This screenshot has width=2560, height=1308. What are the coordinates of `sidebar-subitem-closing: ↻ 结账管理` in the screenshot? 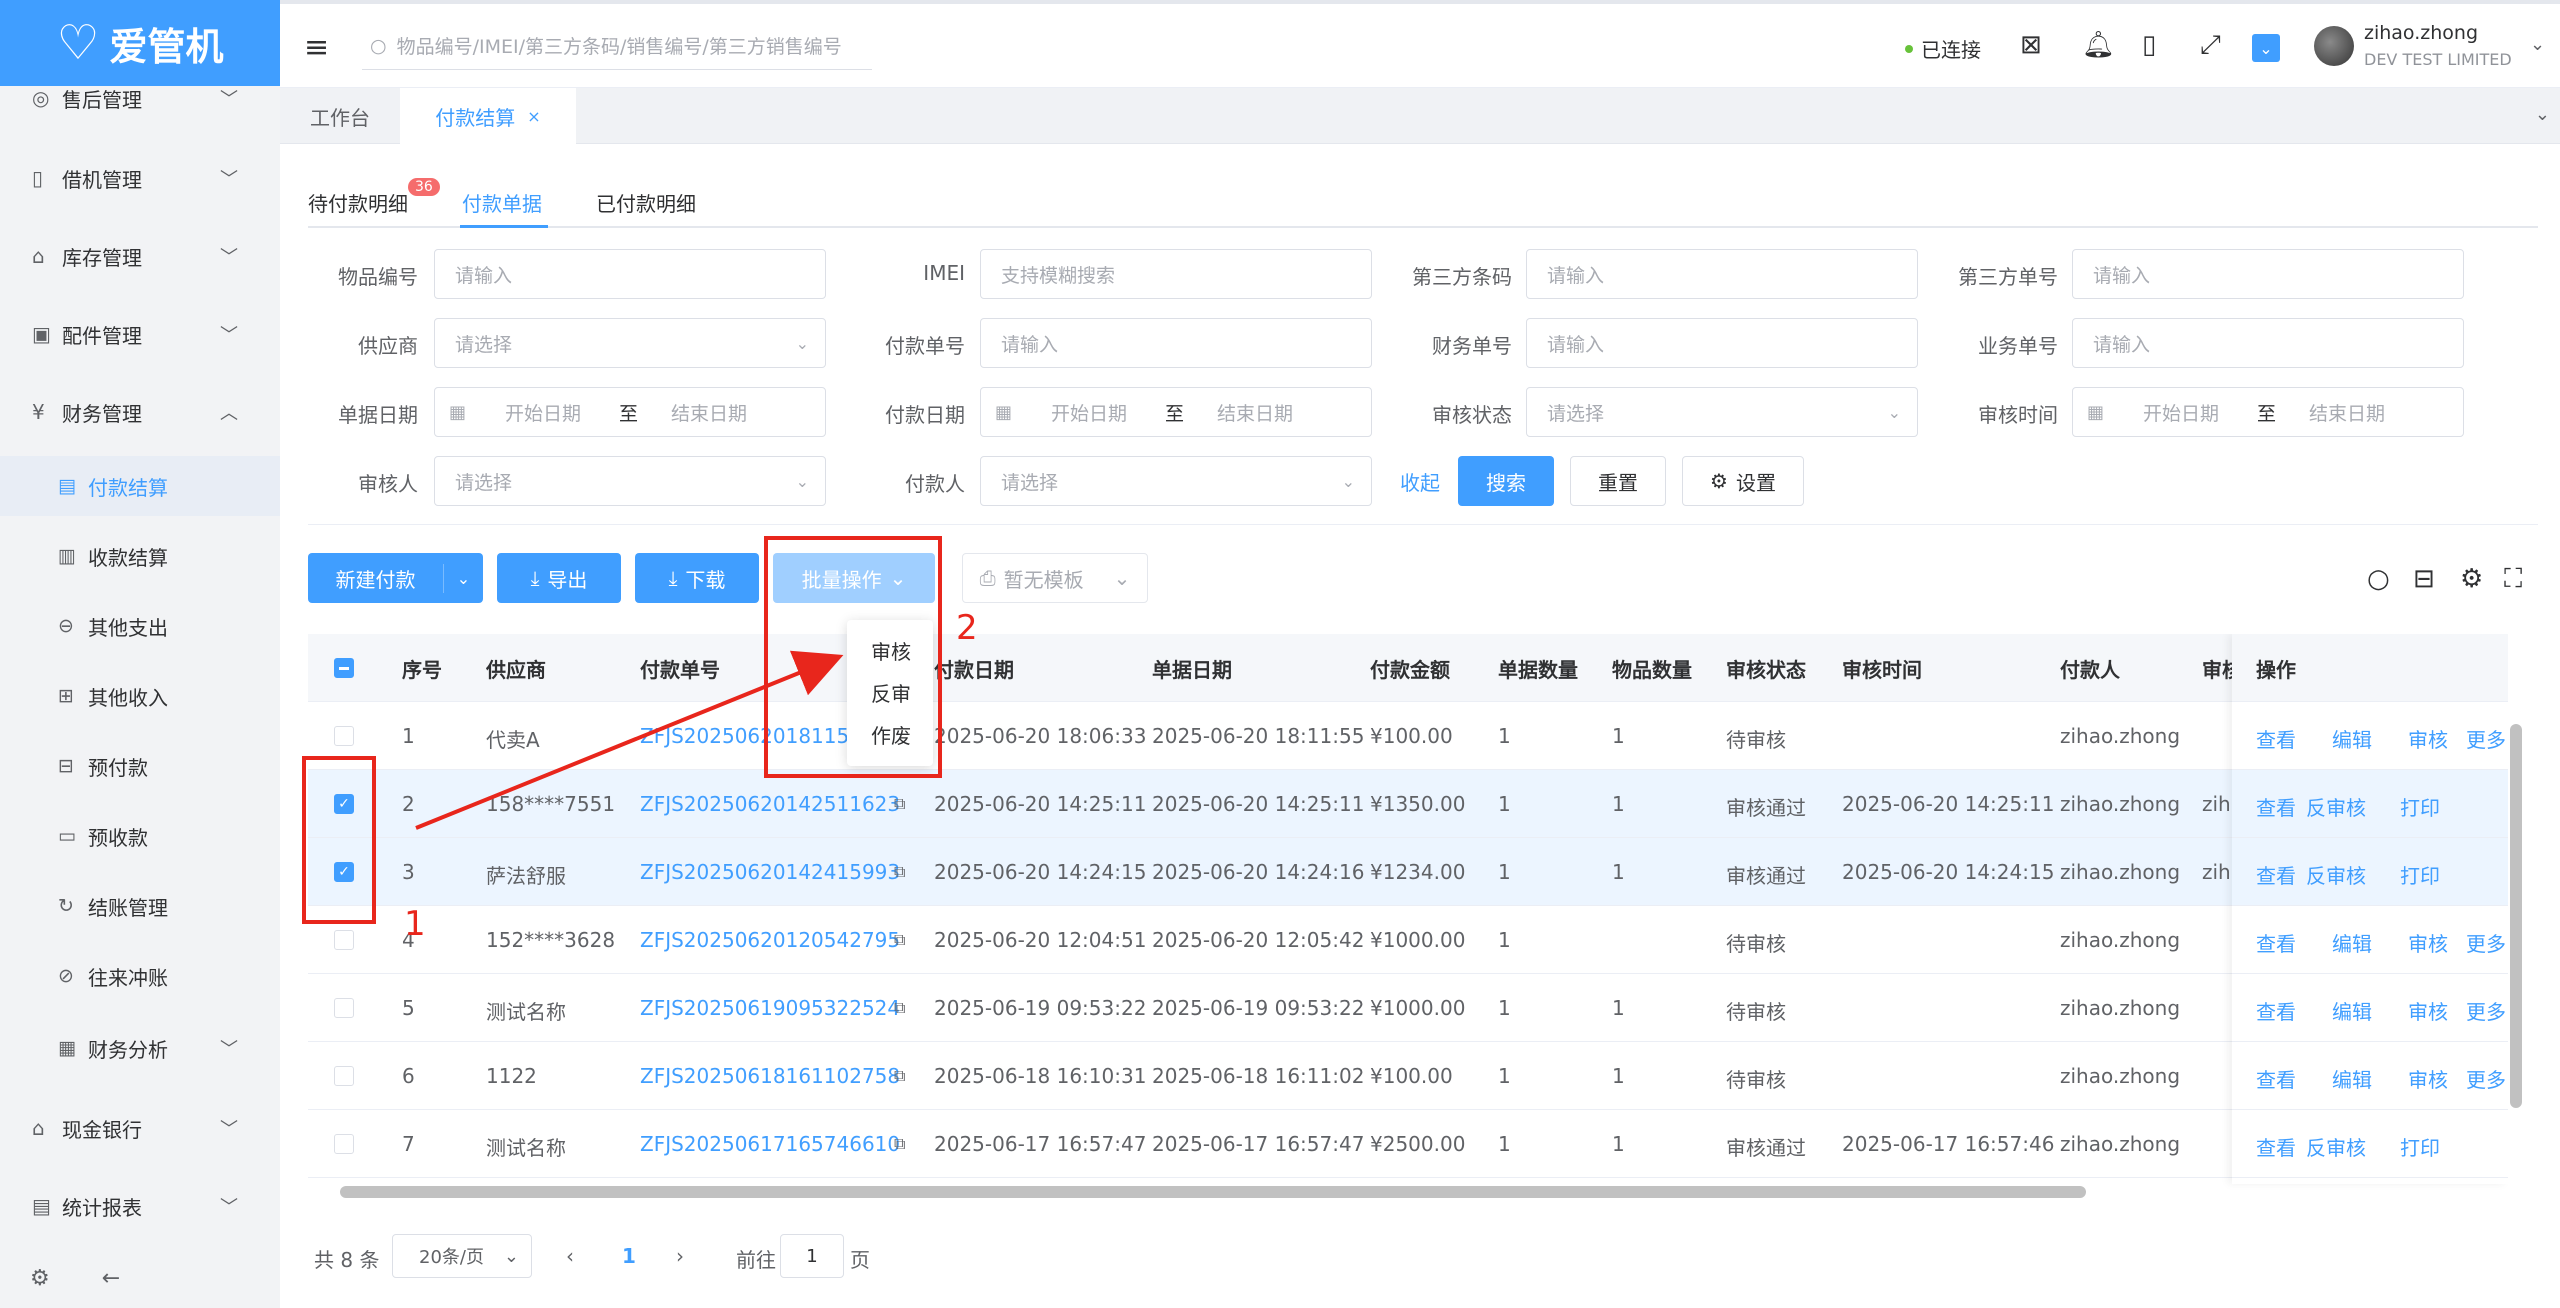 It's located at (140, 906).